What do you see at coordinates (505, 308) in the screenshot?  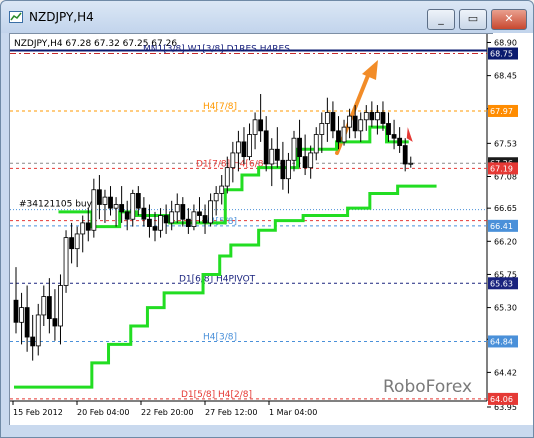 I see `y-tick-label: 65.30` at bounding box center [505, 308].